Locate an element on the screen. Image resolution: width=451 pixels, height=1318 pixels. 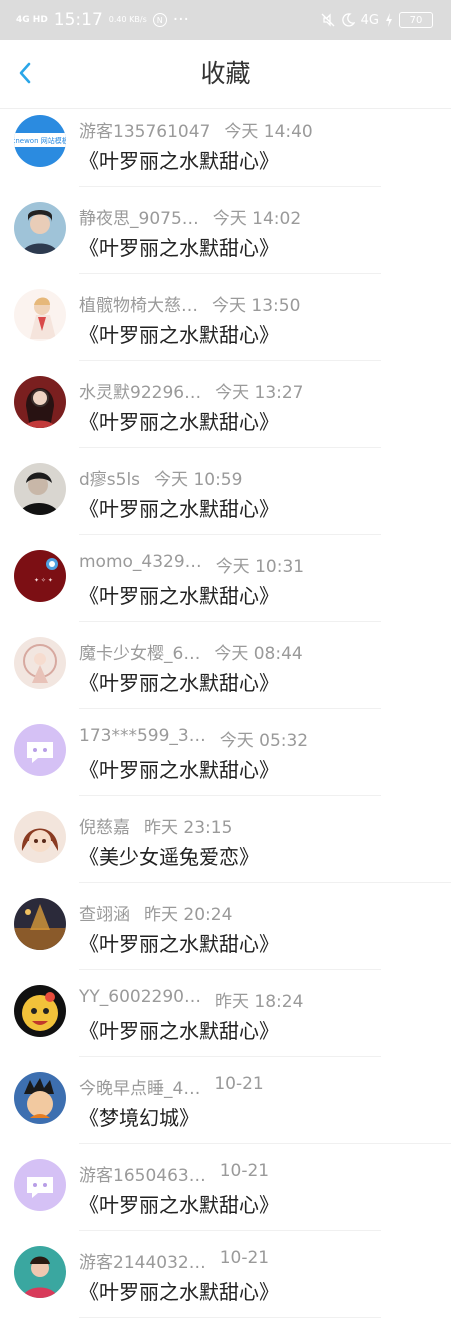
battery-icon: 70 is located at coordinates (416, 20).